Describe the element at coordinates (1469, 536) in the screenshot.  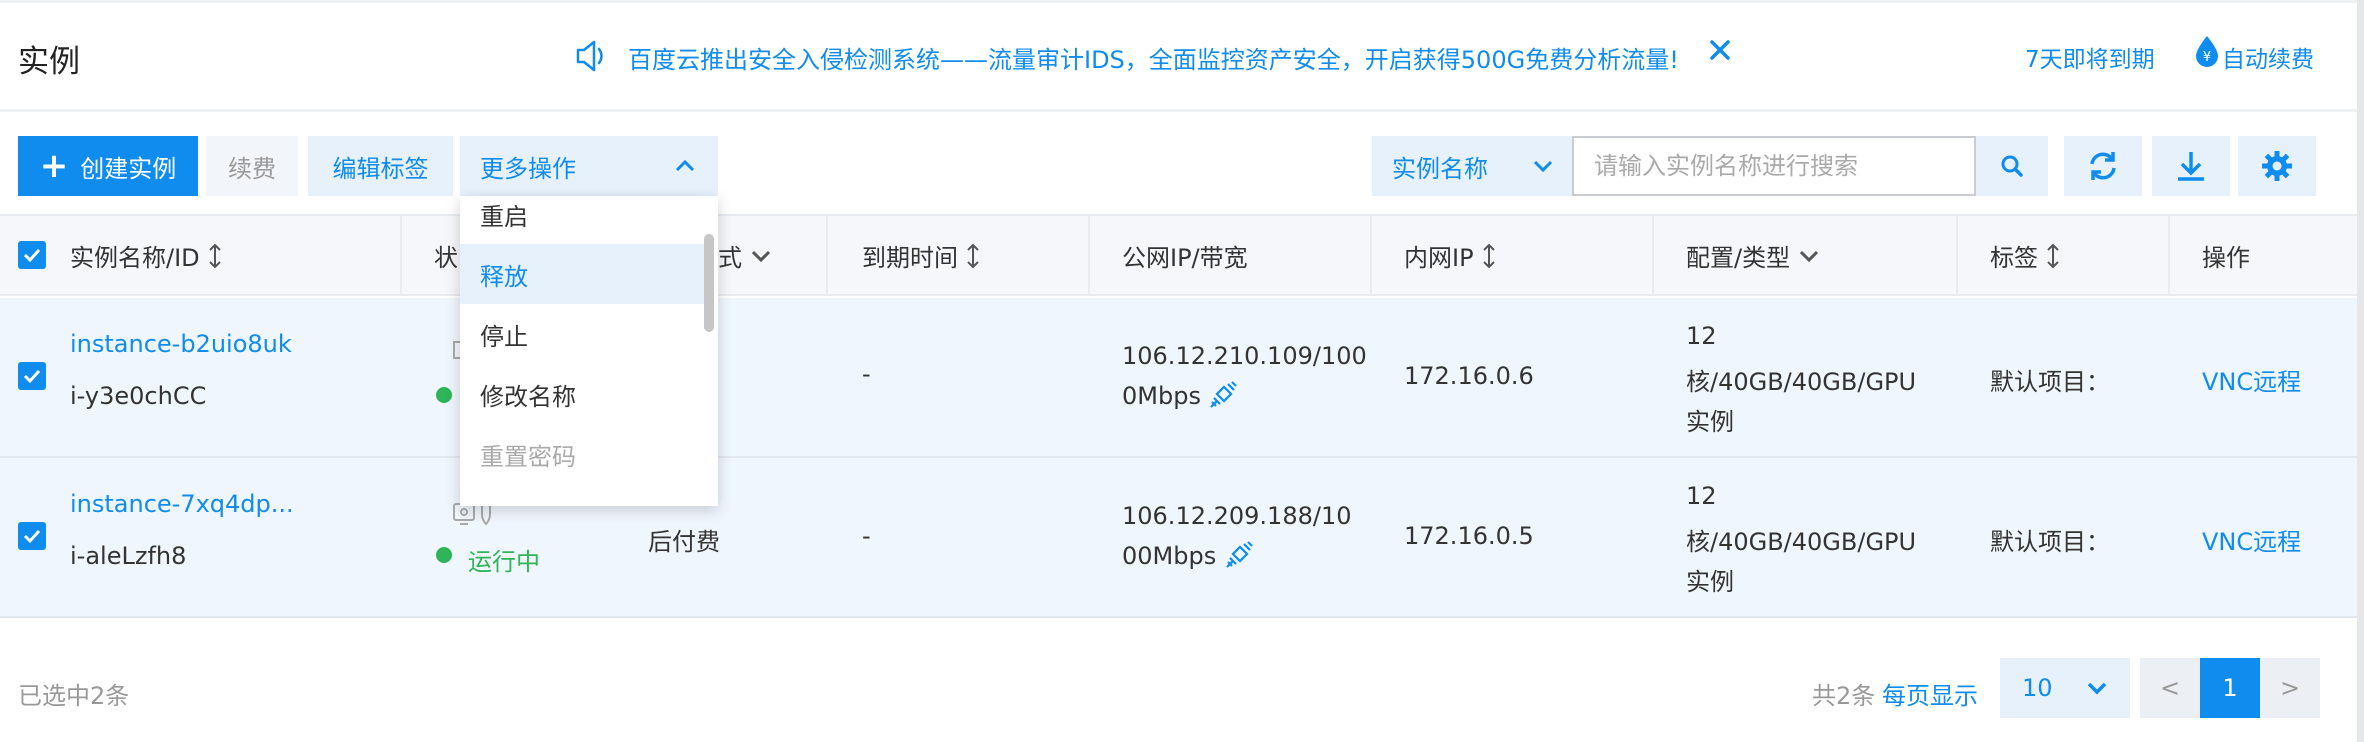
I see `private-ip: 172.16.0.5` at that location.